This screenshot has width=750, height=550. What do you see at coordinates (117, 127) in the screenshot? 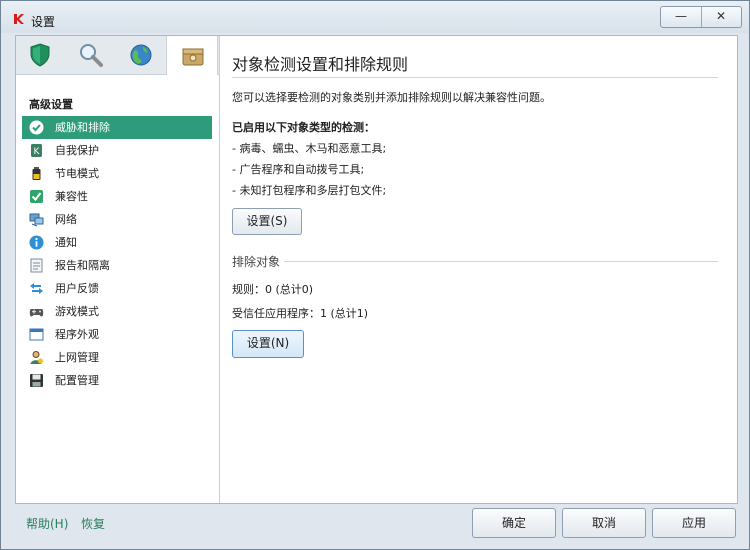
I see `sidebar-item-threats: 威胁和排除` at bounding box center [117, 127].